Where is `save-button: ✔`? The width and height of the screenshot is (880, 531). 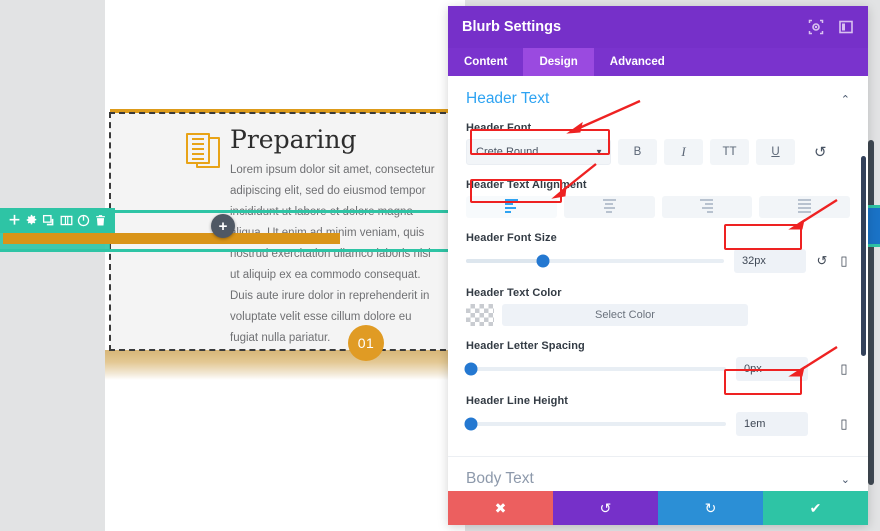 save-button: ✔ is located at coordinates (815, 508).